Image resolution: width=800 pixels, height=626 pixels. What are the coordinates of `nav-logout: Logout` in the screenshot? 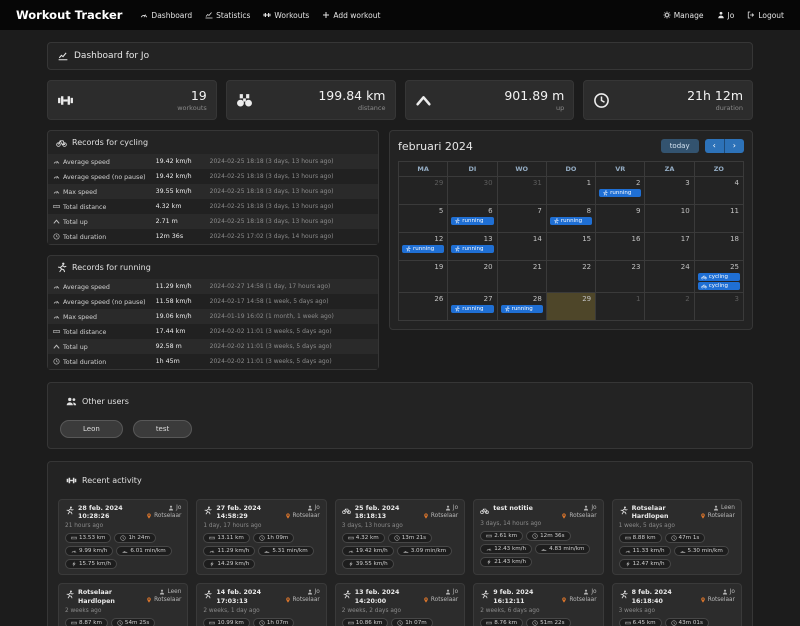 It's located at (765, 15).